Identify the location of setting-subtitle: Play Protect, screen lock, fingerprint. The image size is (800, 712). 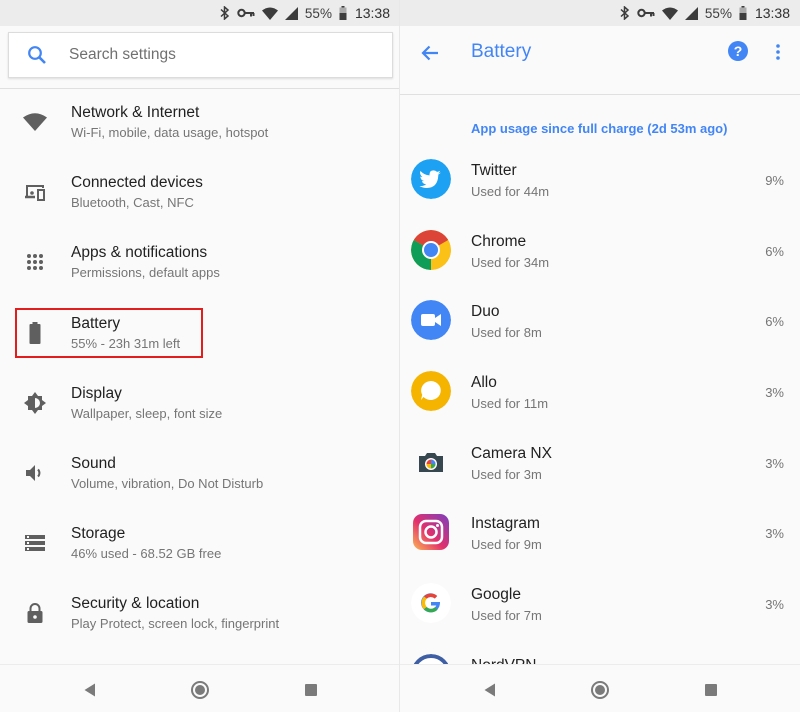
(175, 624).